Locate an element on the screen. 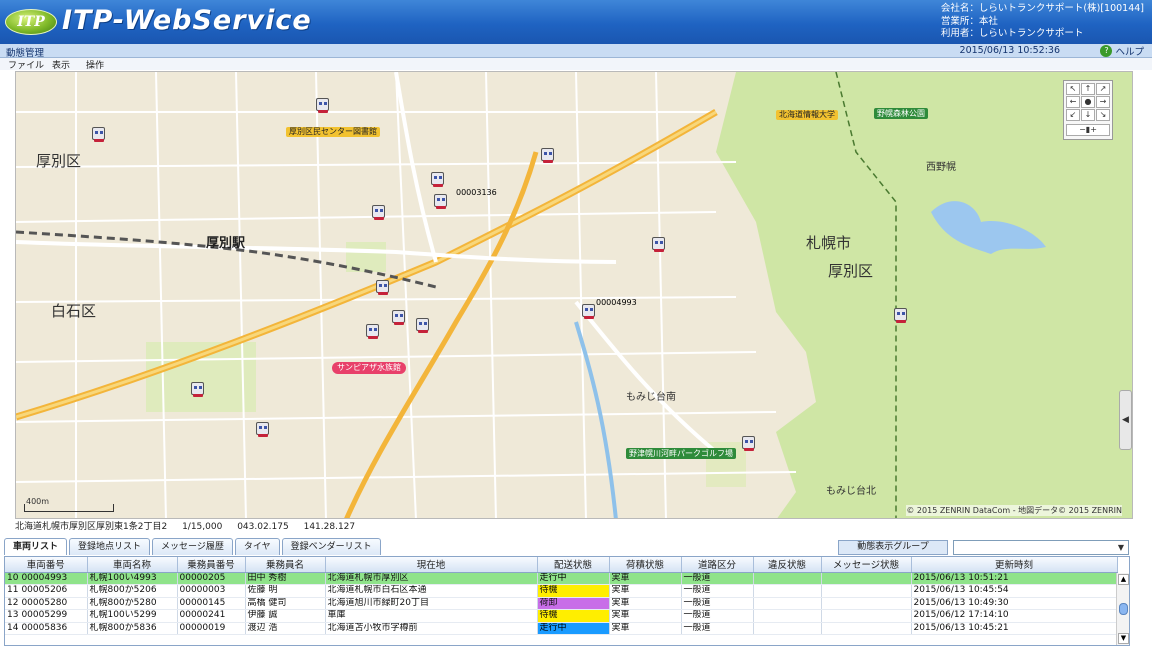 The width and height of the screenshot is (1152, 648). table-cell: 田中 秀樹 is located at coordinates (285, 578).